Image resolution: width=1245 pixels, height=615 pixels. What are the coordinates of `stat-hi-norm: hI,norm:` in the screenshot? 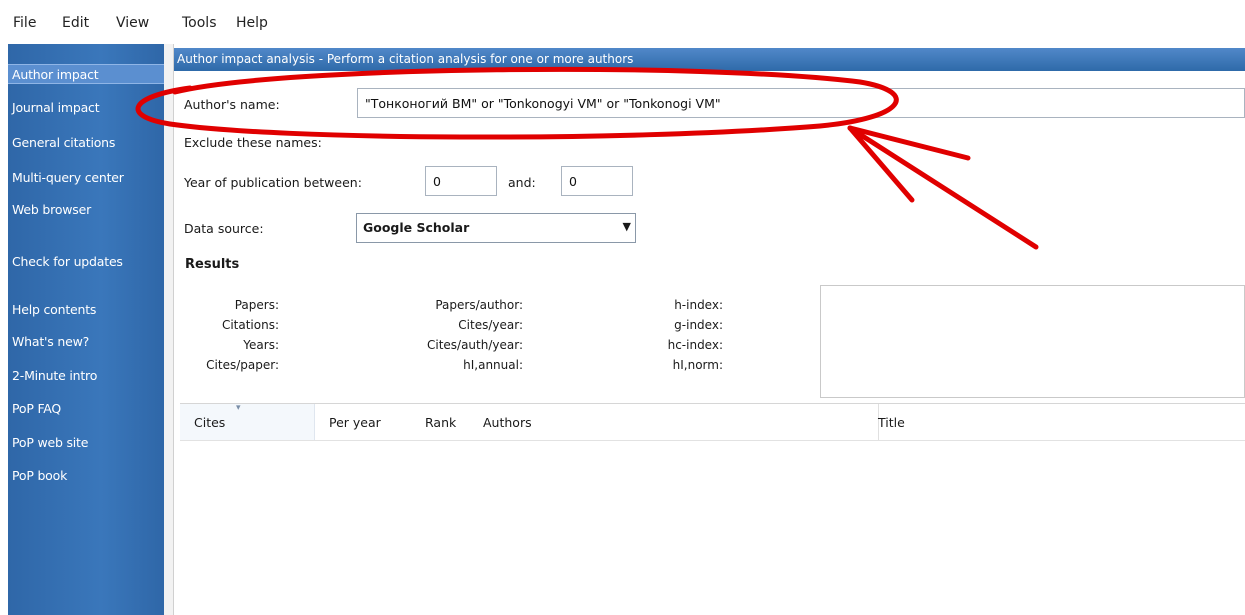 It's located at (697, 365).